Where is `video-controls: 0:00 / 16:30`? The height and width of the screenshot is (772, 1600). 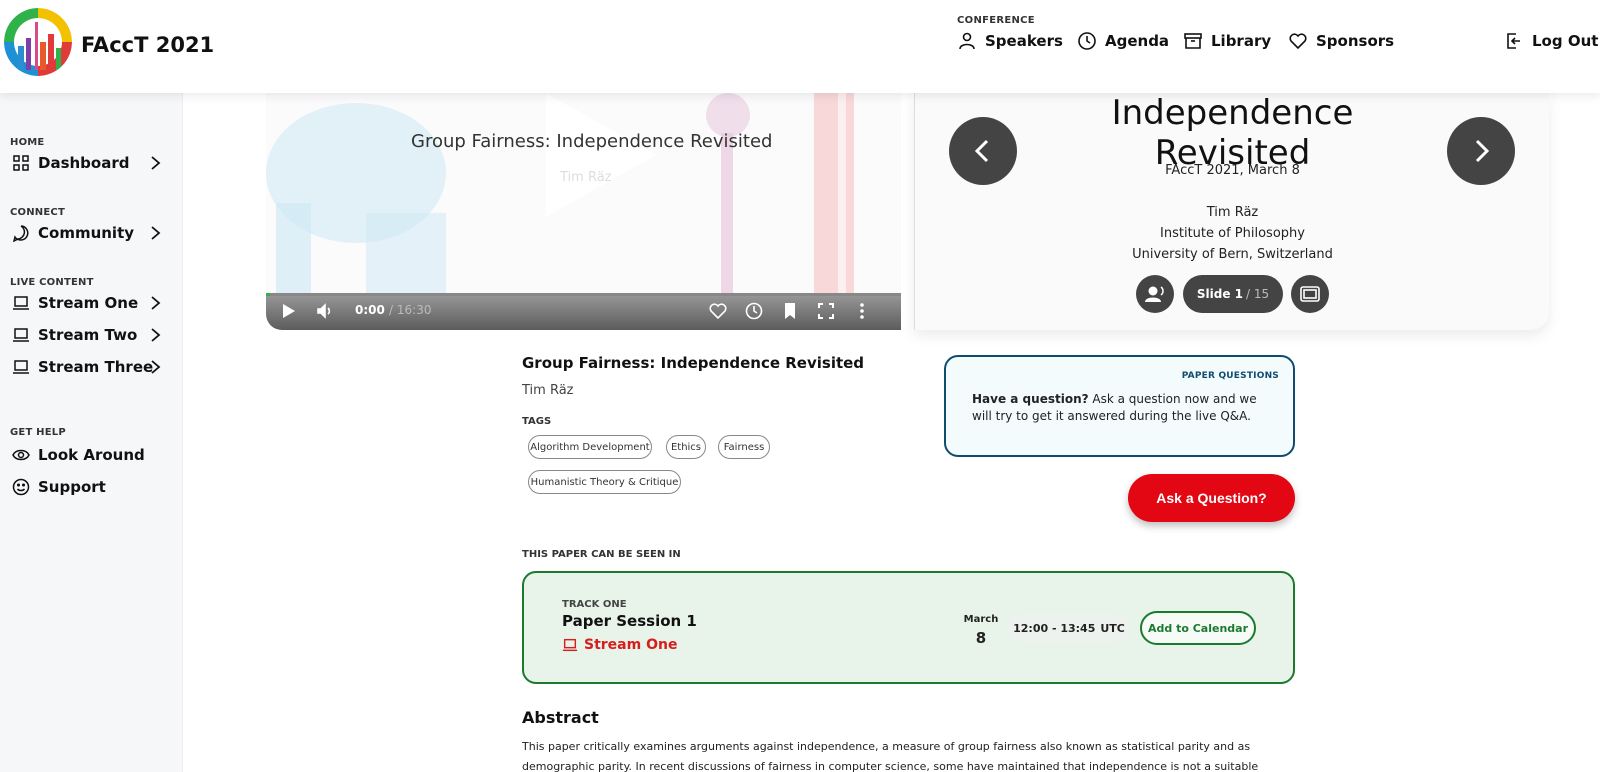 video-controls: 0:00 / 16:30 is located at coordinates (583, 311).